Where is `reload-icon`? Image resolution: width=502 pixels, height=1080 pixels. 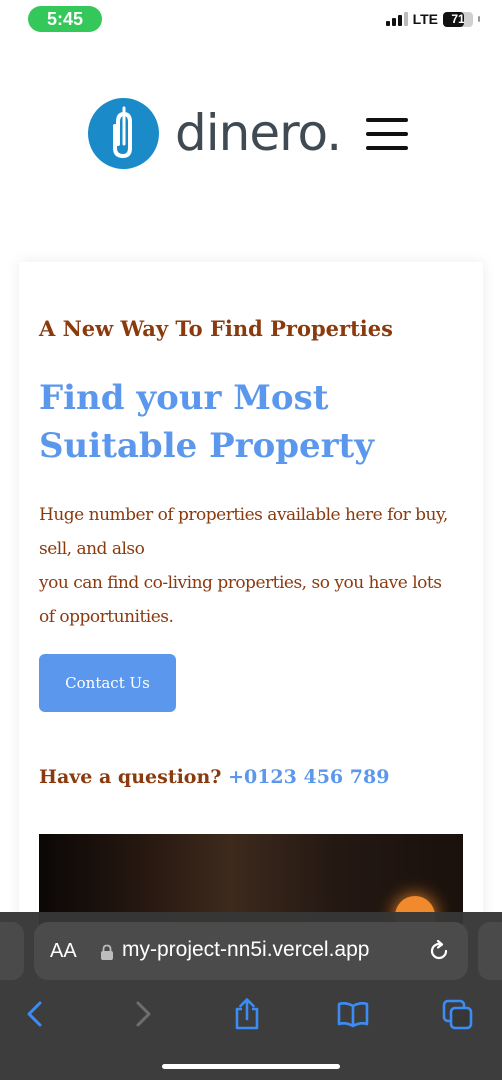
reload-icon is located at coordinates (439, 951).